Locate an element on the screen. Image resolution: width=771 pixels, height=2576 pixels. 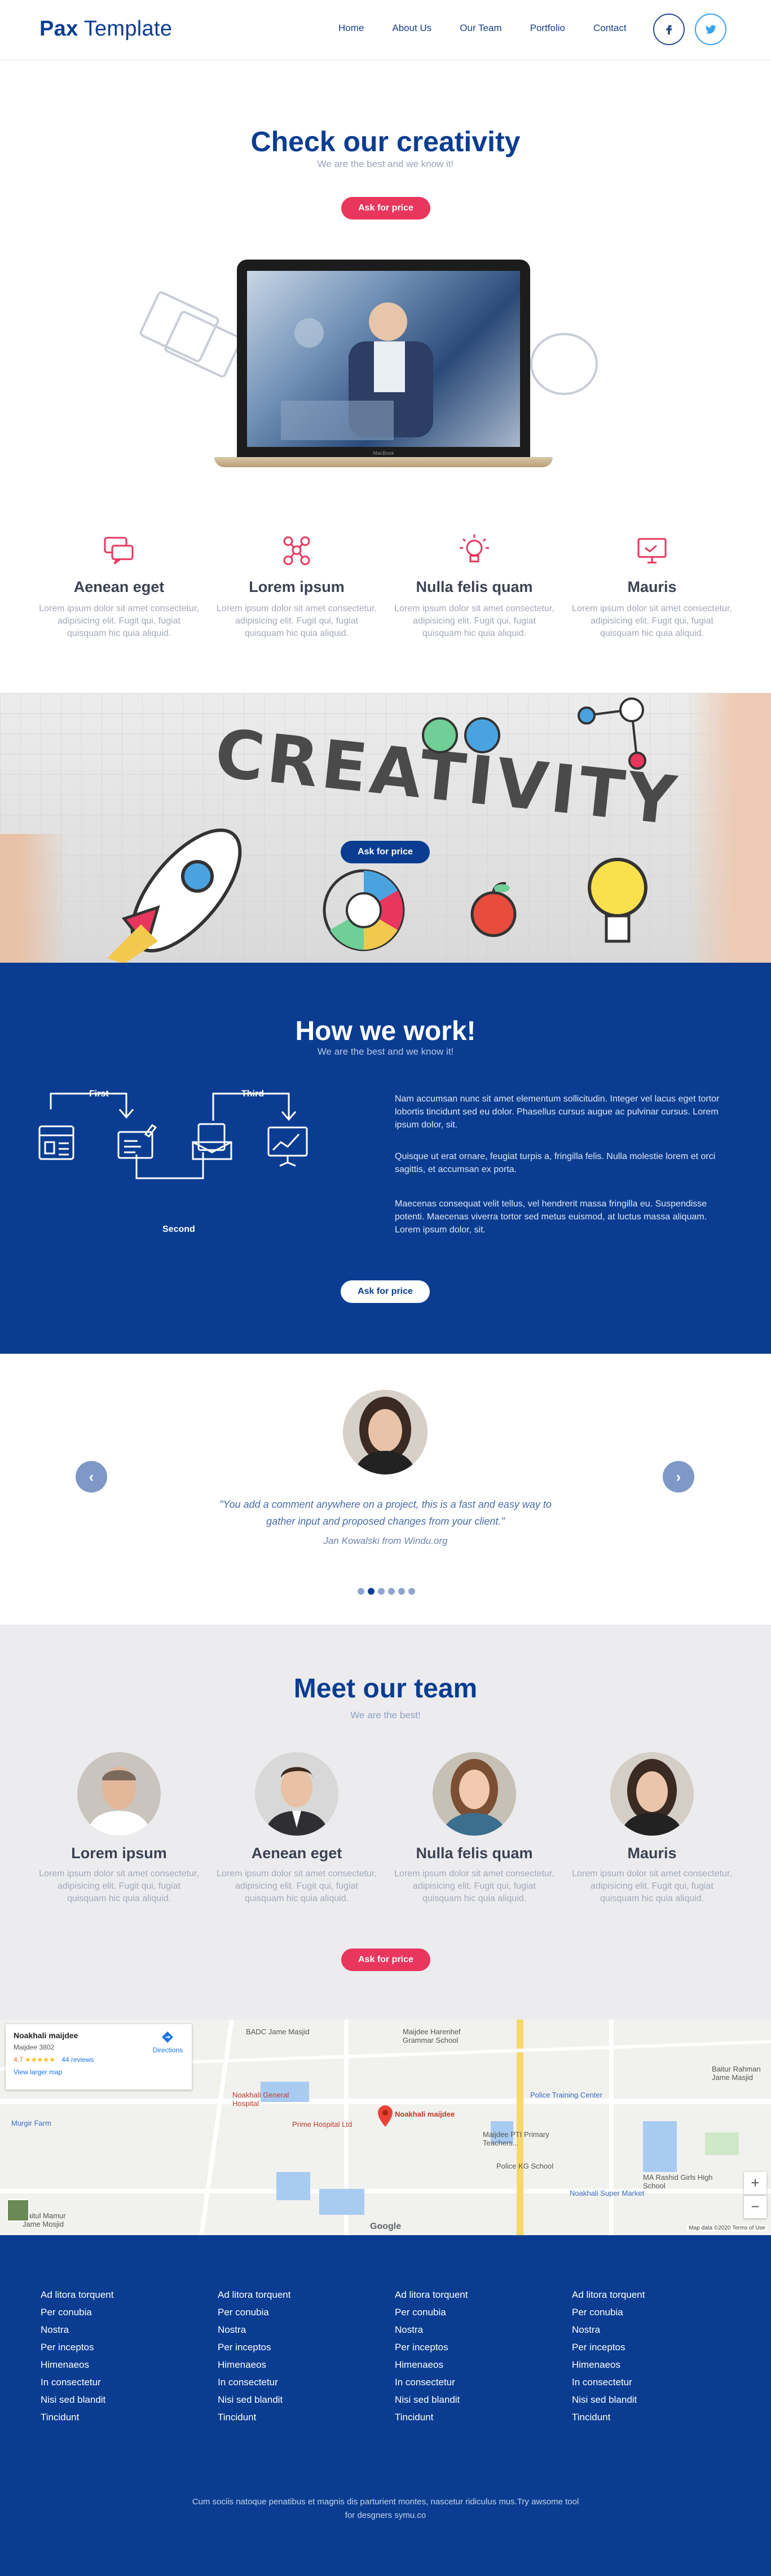
map-label: Murgir Farm is located at coordinates (31, 2123).